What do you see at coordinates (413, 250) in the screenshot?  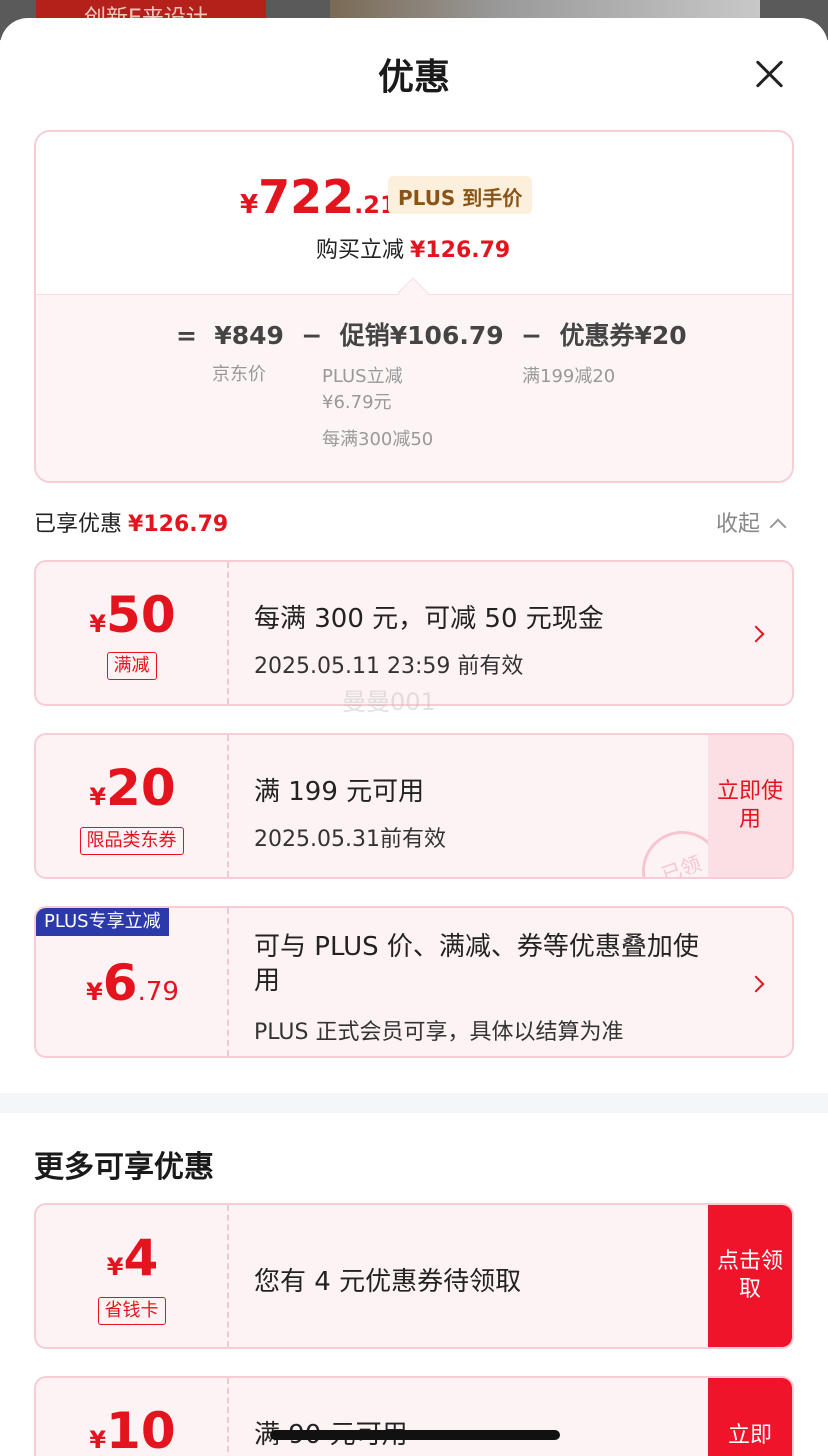 I see `instant-discount: 购买立减 ¥126.79` at bounding box center [413, 250].